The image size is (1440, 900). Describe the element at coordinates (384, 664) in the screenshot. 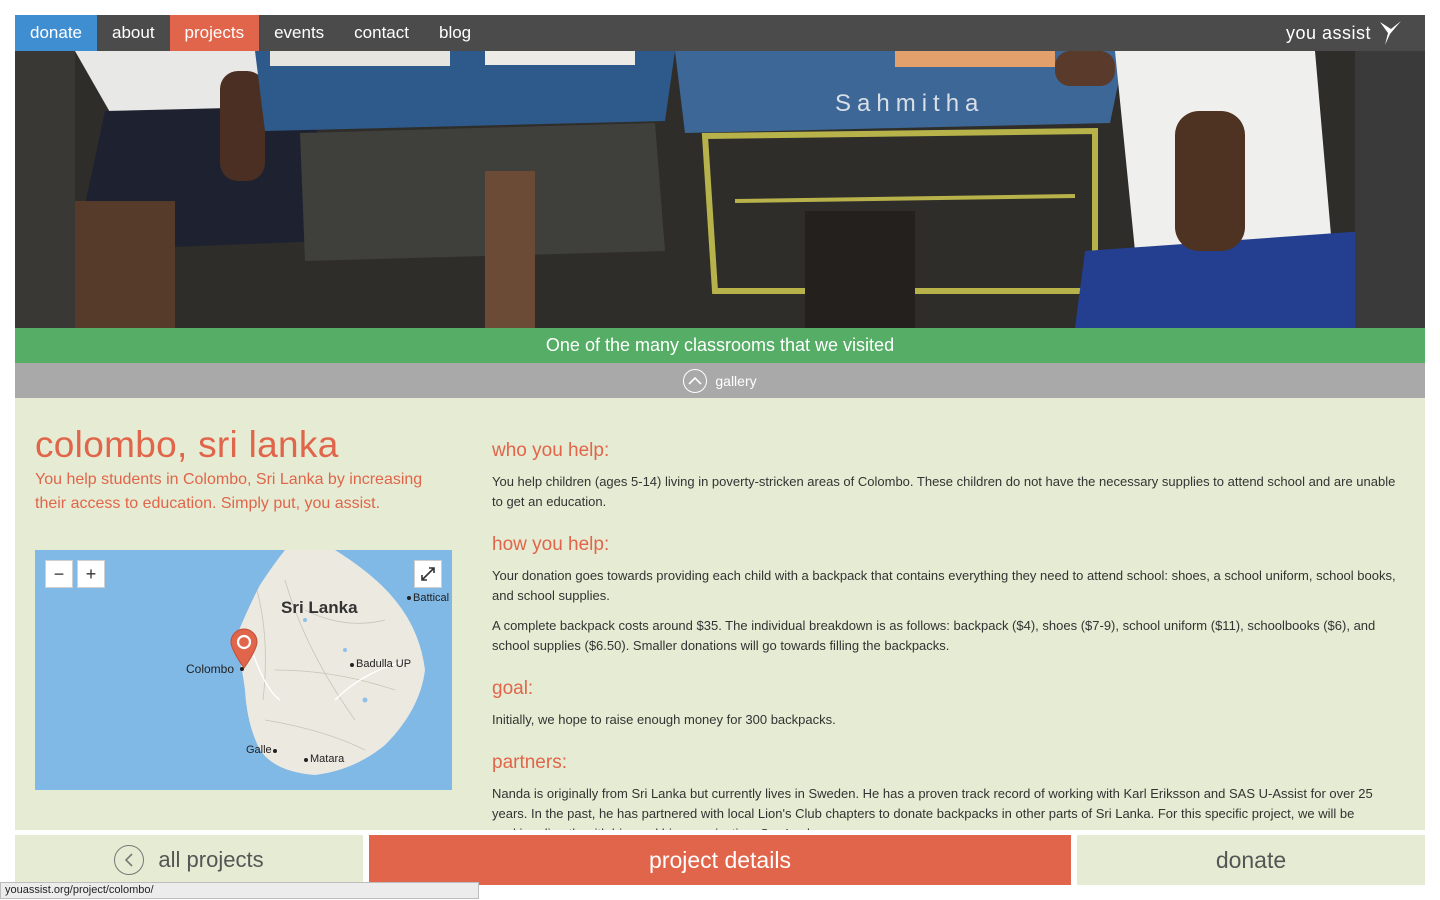

I see `map-label-badulla: Badulla UP` at that location.